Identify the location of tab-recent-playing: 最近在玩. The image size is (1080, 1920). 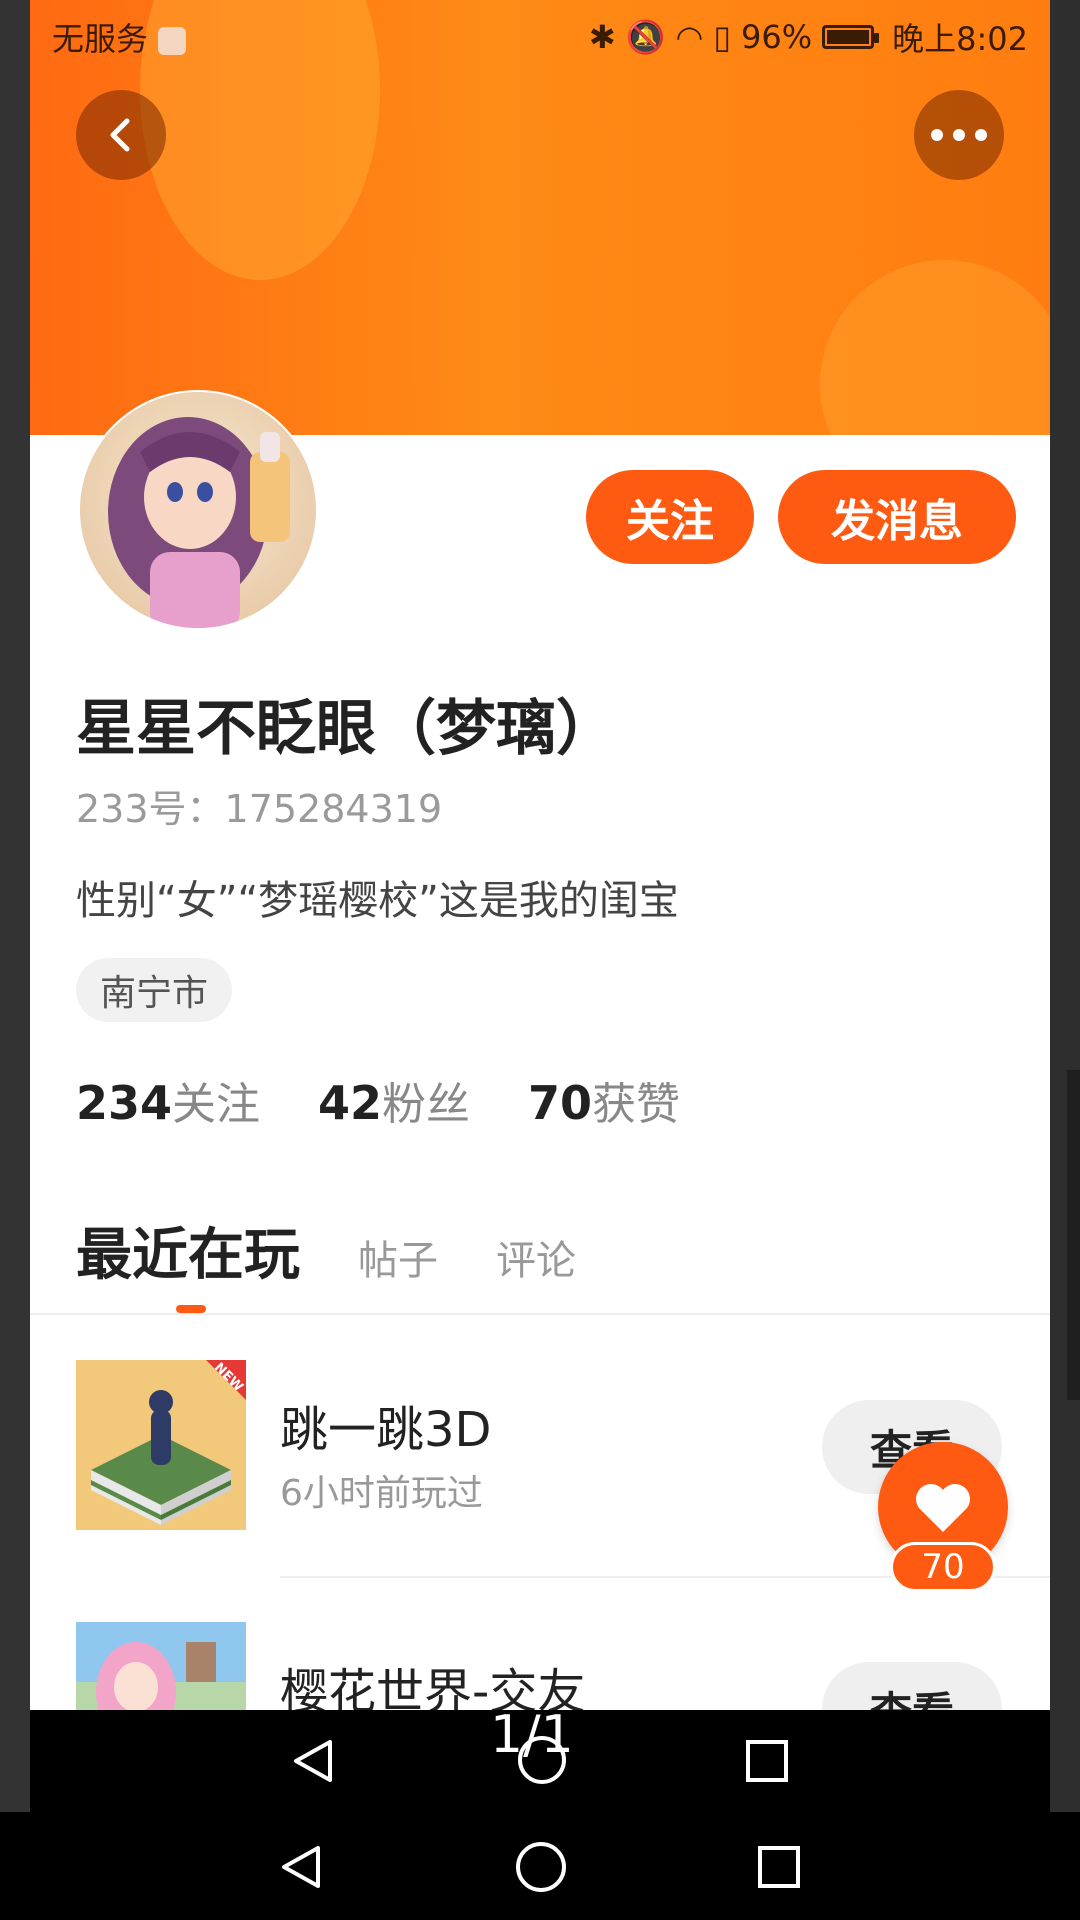
(188, 1250).